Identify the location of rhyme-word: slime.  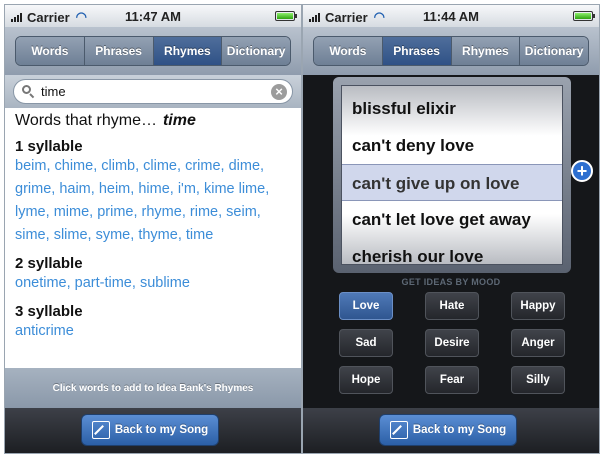
(71, 235).